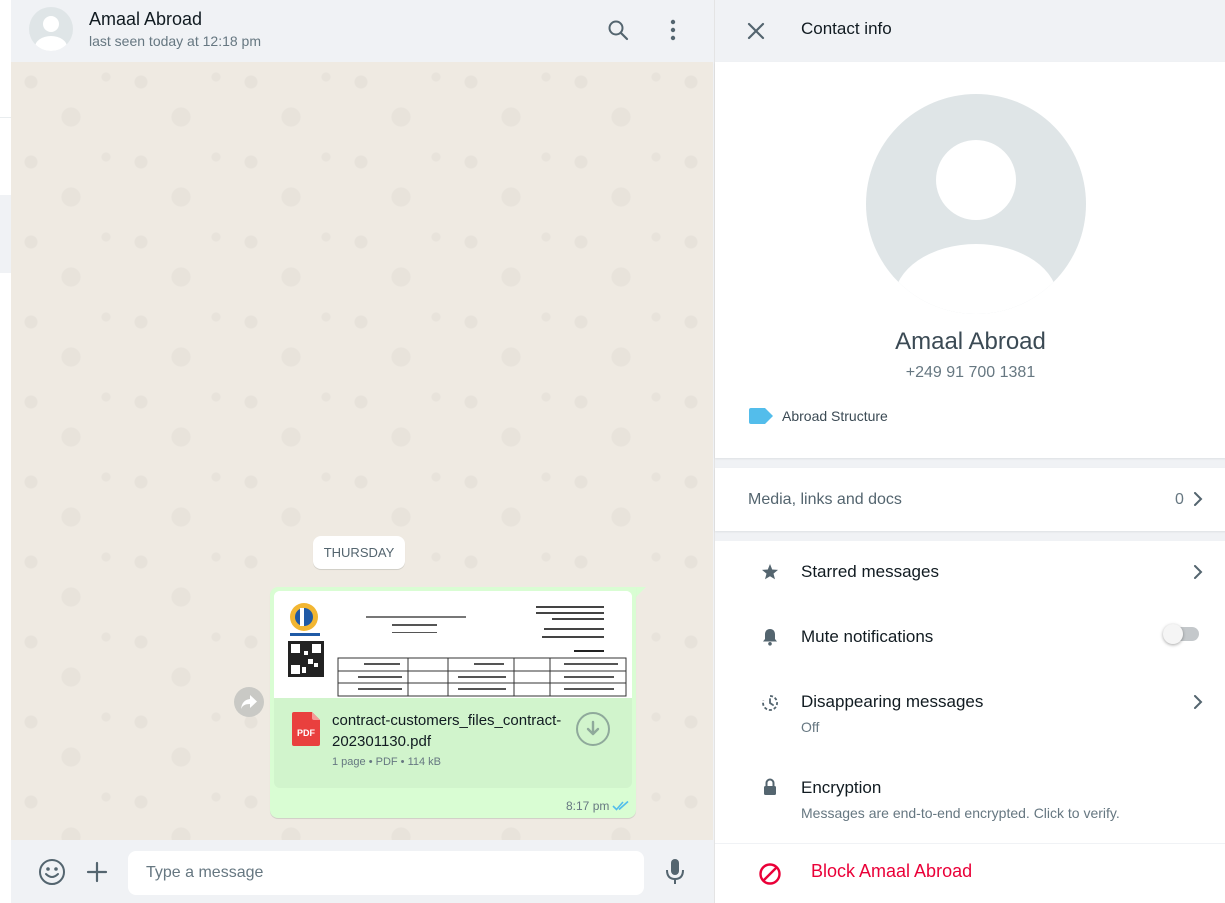 This screenshot has height=903, width=1225. Describe the element at coordinates (306, 733) in the screenshot. I see `pdf-icon-label: PDF` at that location.